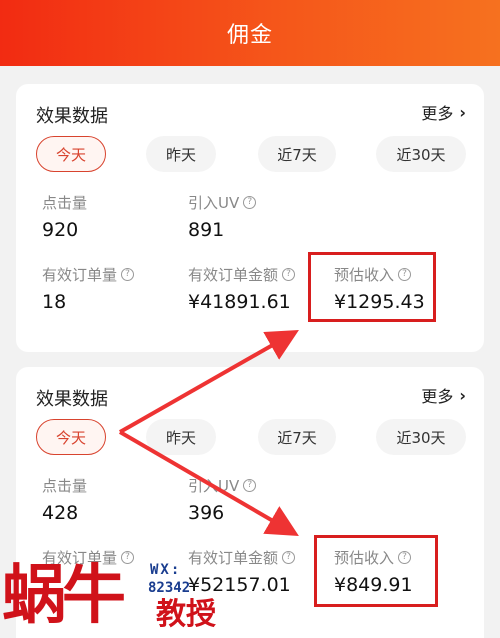  Describe the element at coordinates (80, 275) in the screenshot. I see `metric-label: 有效订单量` at that location.